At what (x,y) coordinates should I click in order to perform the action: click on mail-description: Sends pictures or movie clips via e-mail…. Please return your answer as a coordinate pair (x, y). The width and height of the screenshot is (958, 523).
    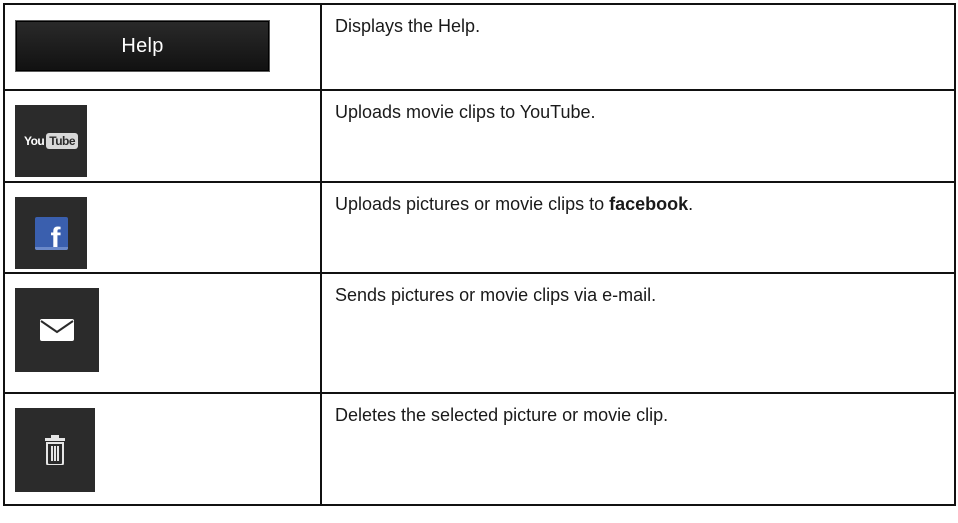
    Looking at the image, I should click on (496, 295).